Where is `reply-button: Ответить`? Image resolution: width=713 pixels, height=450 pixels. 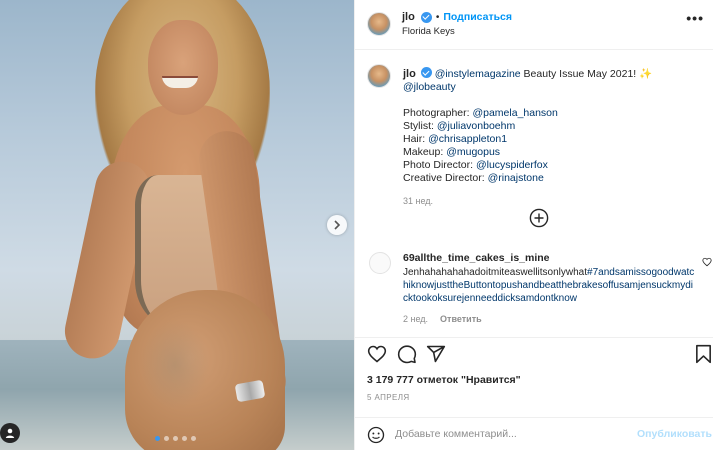
reply-button: Ответить is located at coordinates (461, 319).